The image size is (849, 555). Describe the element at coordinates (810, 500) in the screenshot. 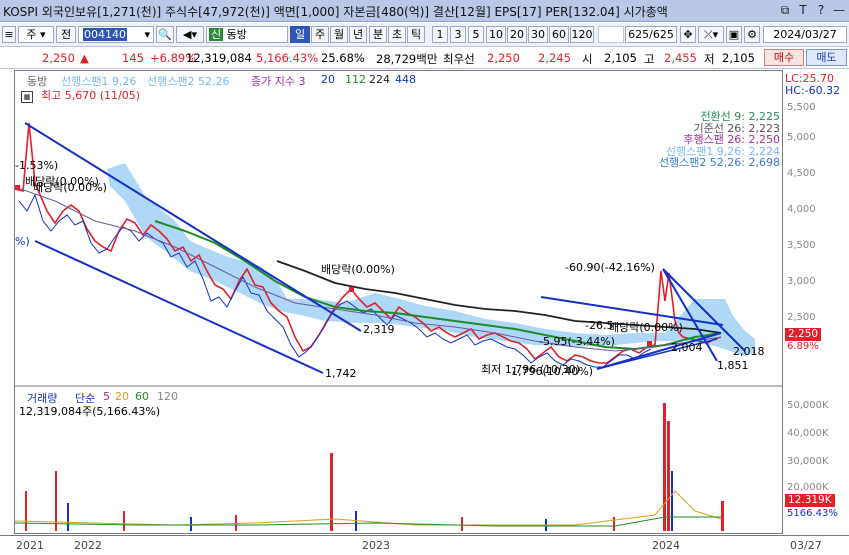

I see `volume-tag: 12.319K` at that location.